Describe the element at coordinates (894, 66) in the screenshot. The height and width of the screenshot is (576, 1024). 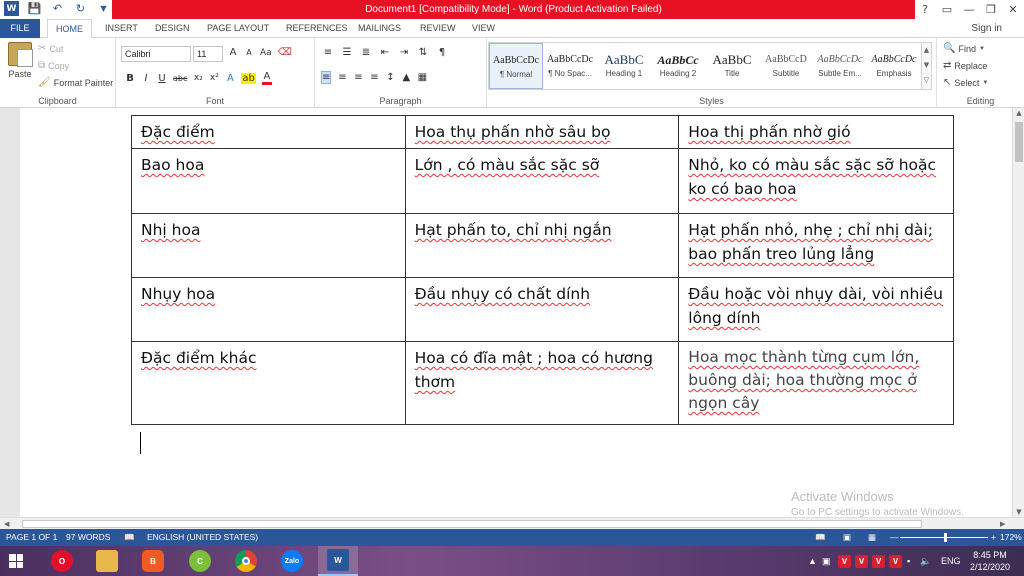
I see `style-emphasis: AaBbCcDc Emphasis` at that location.